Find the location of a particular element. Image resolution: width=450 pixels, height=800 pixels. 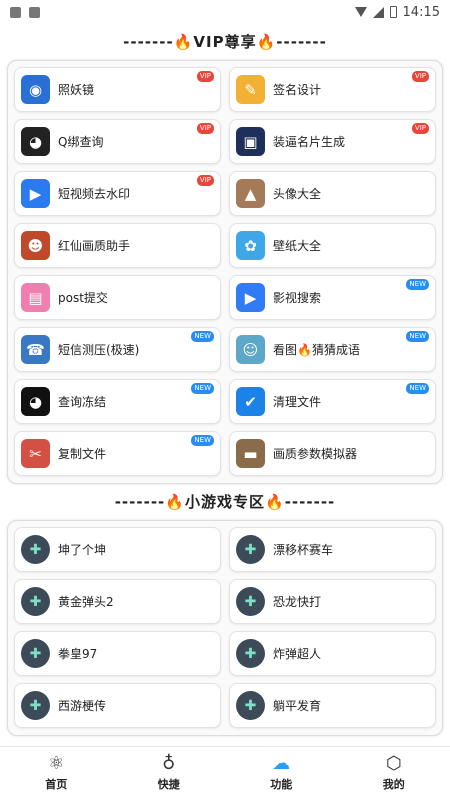

nav-label: 我的 is located at coordinates (393, 784).